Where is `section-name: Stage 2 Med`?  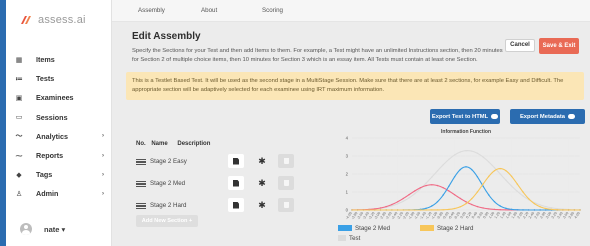
section-name: Stage 2 Med is located at coordinates (168, 183).